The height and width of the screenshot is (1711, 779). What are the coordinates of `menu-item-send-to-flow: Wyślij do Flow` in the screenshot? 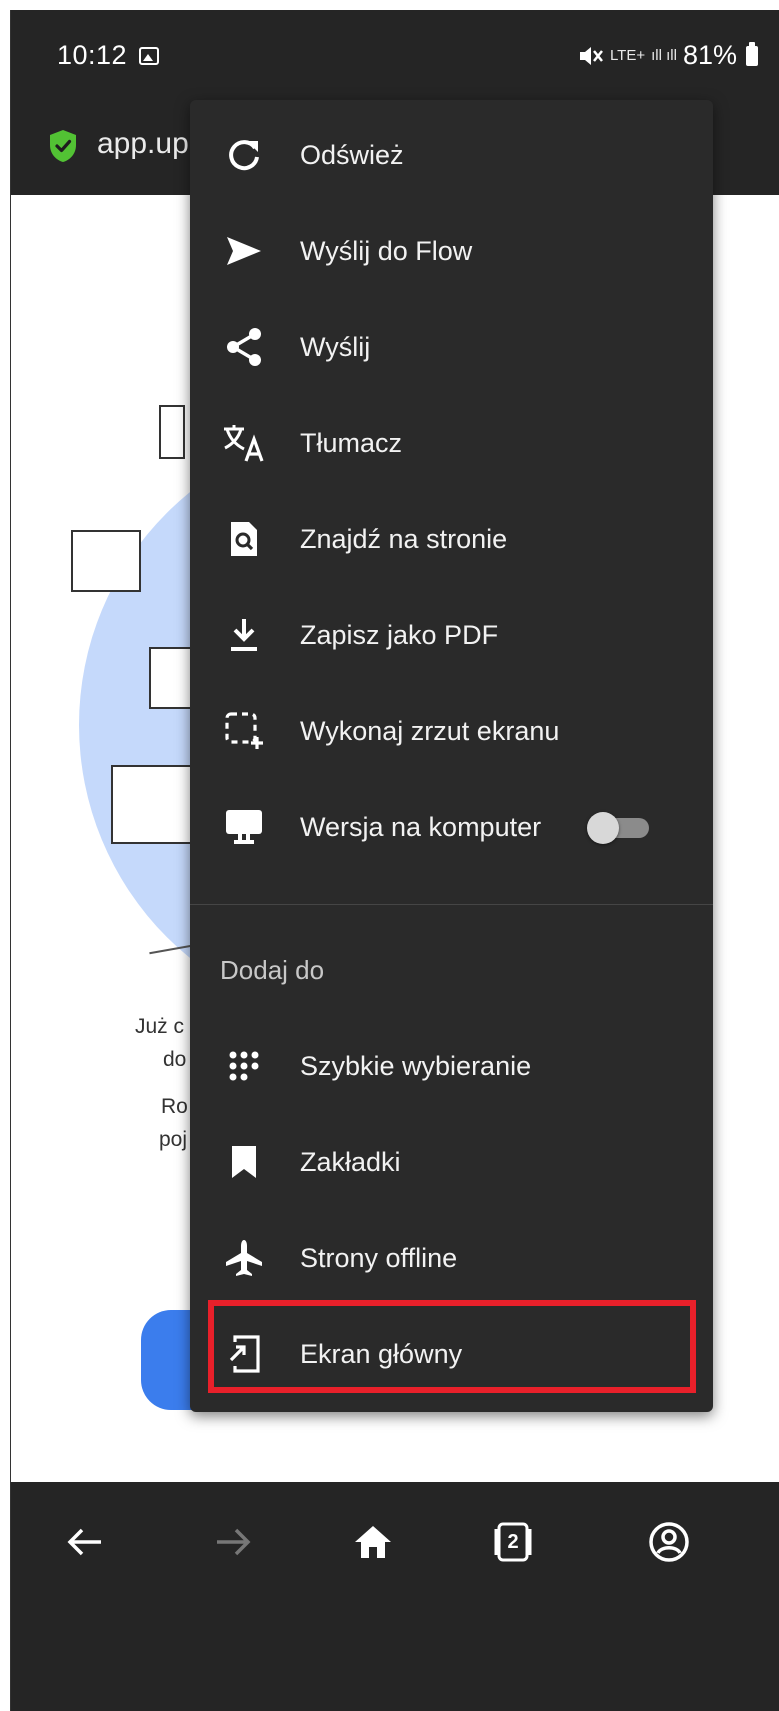 It's located at (451, 251).